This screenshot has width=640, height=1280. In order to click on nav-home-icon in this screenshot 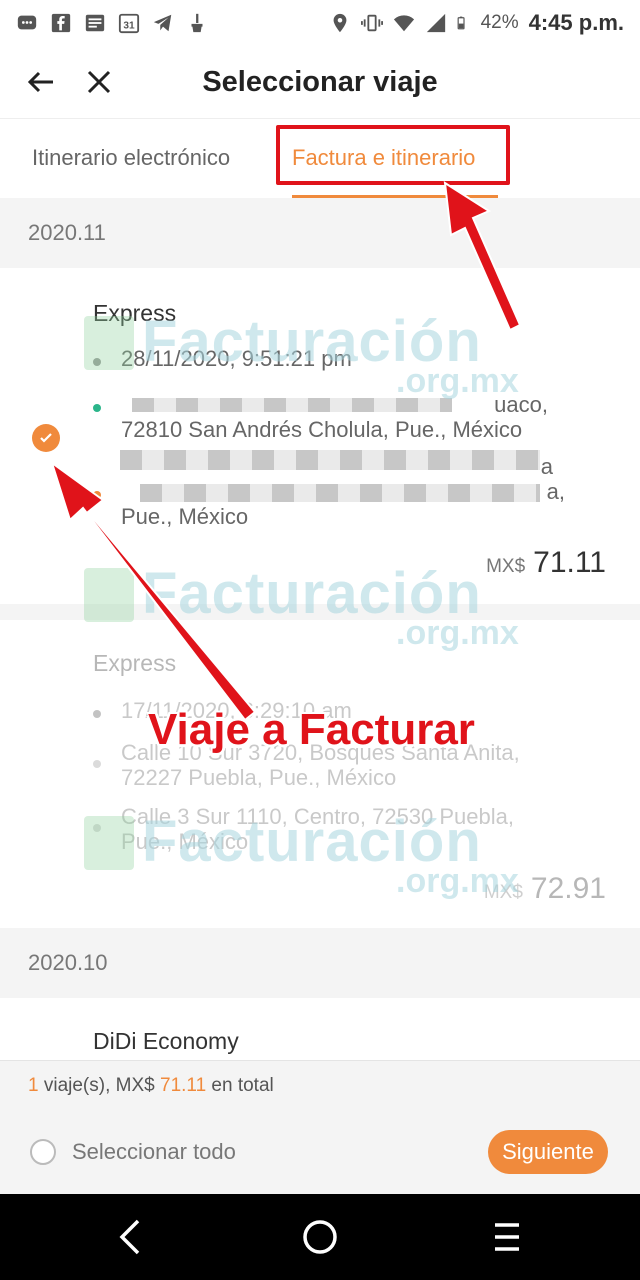, I will do `click(320, 1237)`.